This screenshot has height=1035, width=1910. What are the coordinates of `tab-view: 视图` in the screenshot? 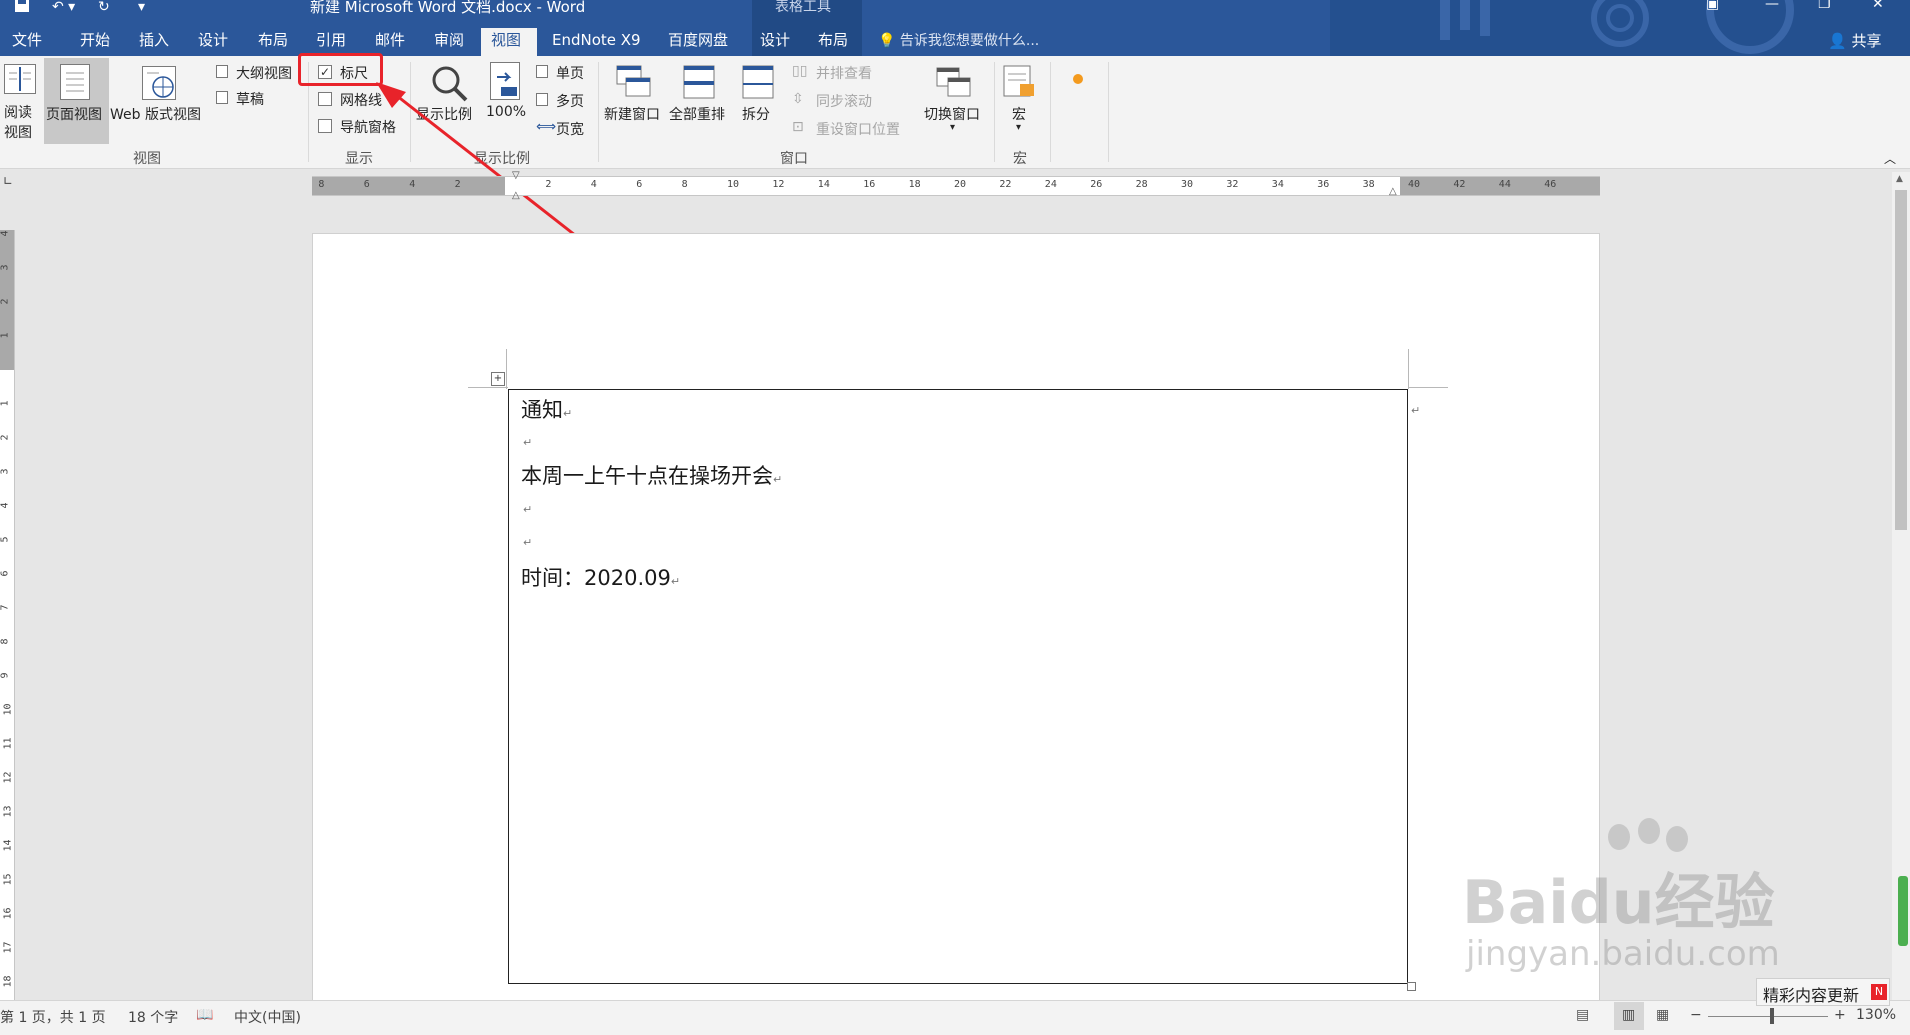 It's located at (509, 42).